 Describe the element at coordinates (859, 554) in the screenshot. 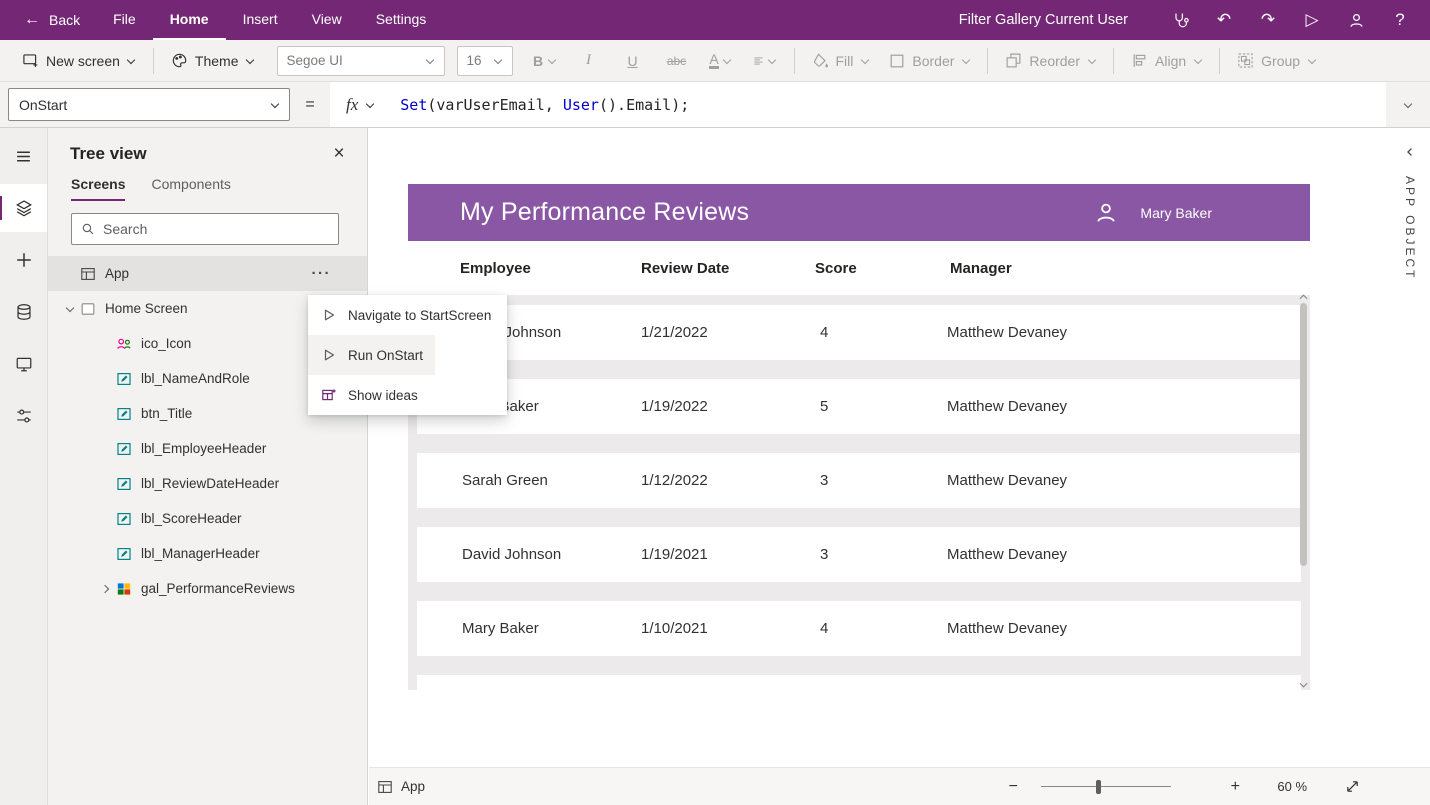

I see `gallery-row: David Johnson 1/19/2021 3 Matthew Devaney` at that location.